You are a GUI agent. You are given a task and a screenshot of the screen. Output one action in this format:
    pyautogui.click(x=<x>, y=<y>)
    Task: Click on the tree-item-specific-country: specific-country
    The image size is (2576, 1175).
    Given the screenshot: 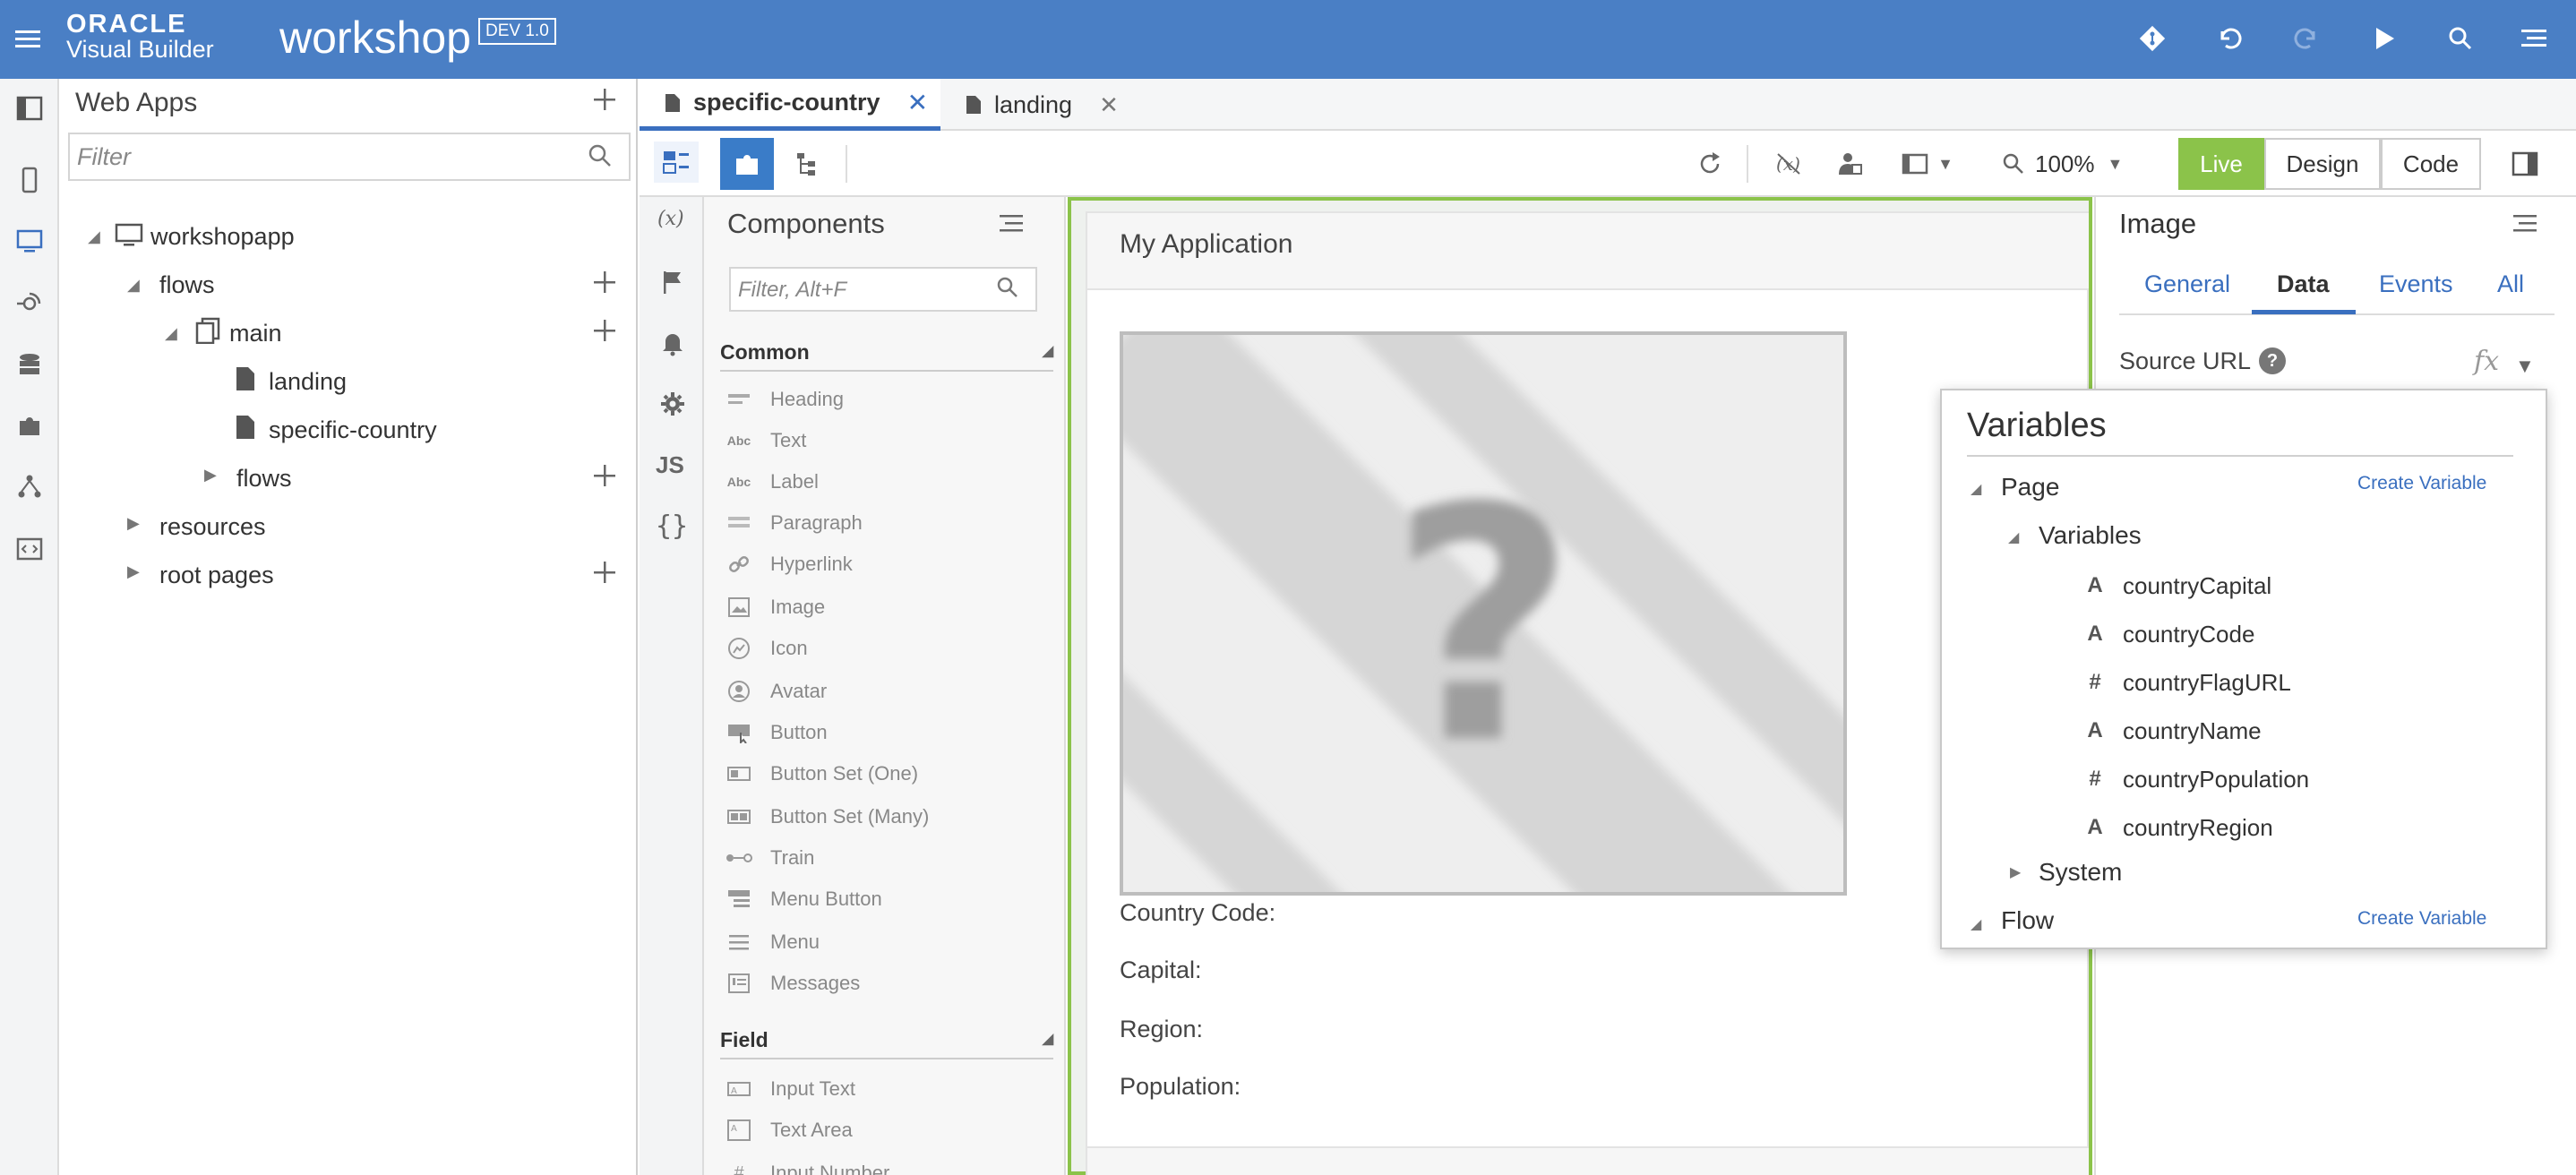 What is the action you would take?
    pyautogui.click(x=353, y=430)
    